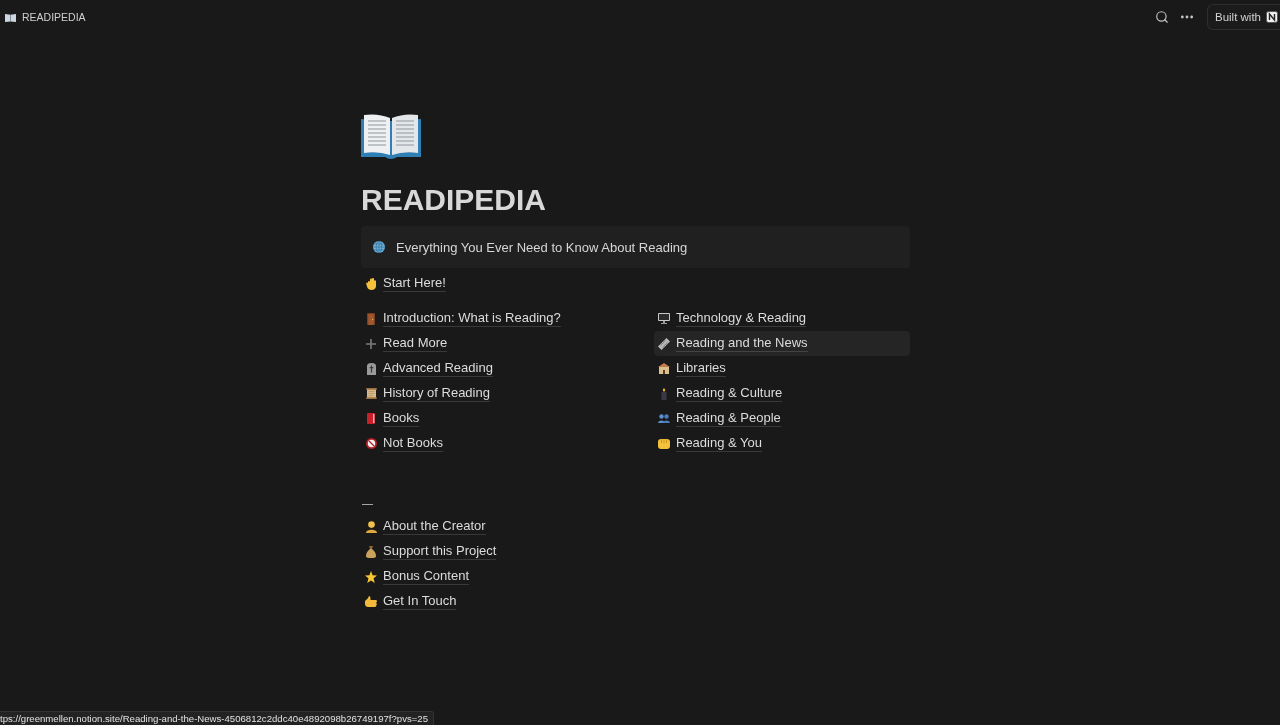 The image size is (1280, 725). What do you see at coordinates (489, 393) in the screenshot?
I see `page-link: History of Reading` at bounding box center [489, 393].